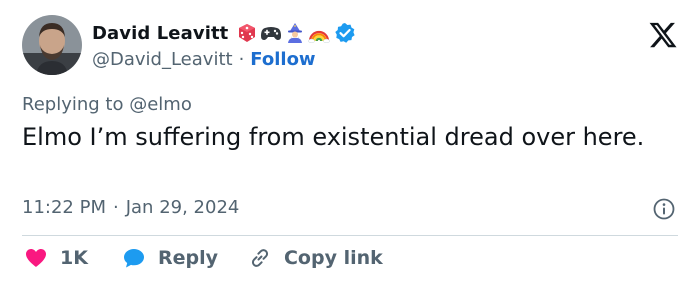 The height and width of the screenshot is (287, 700). What do you see at coordinates (52, 45) in the screenshot?
I see `avatar` at bounding box center [52, 45].